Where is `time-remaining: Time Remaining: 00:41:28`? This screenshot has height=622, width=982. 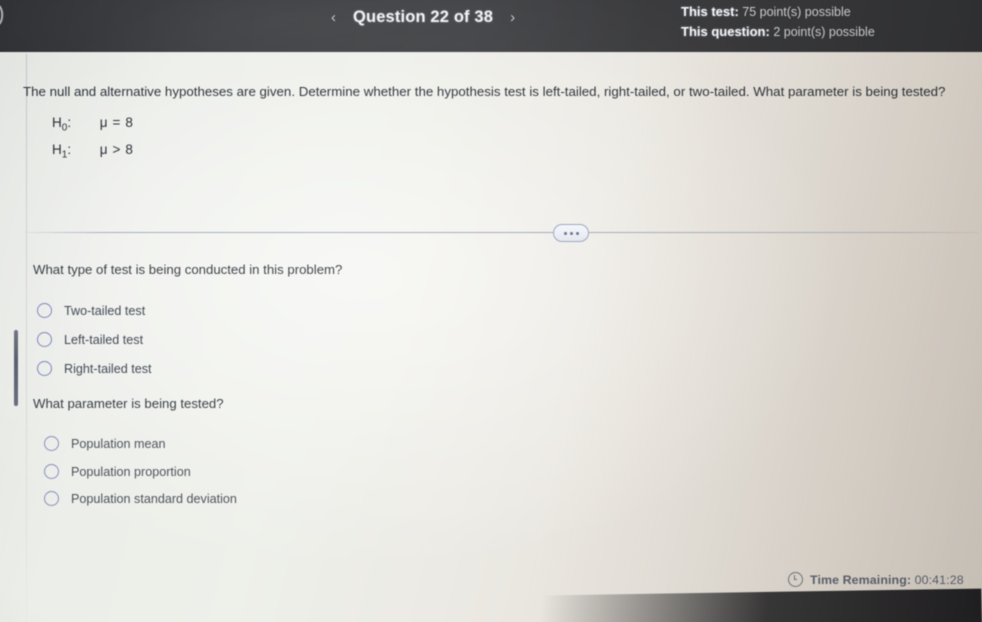
time-remaining: Time Remaining: 00:41:28 is located at coordinates (876, 579).